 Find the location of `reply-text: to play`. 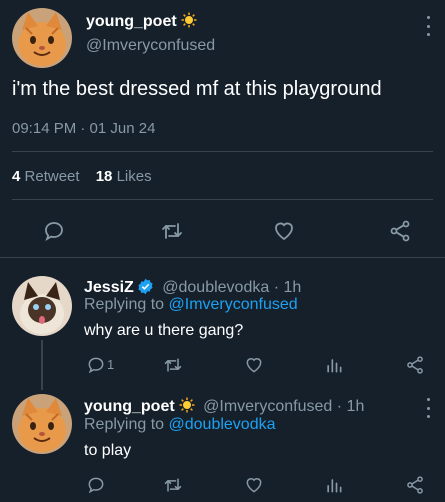

reply-text: to play is located at coordinates (108, 450).